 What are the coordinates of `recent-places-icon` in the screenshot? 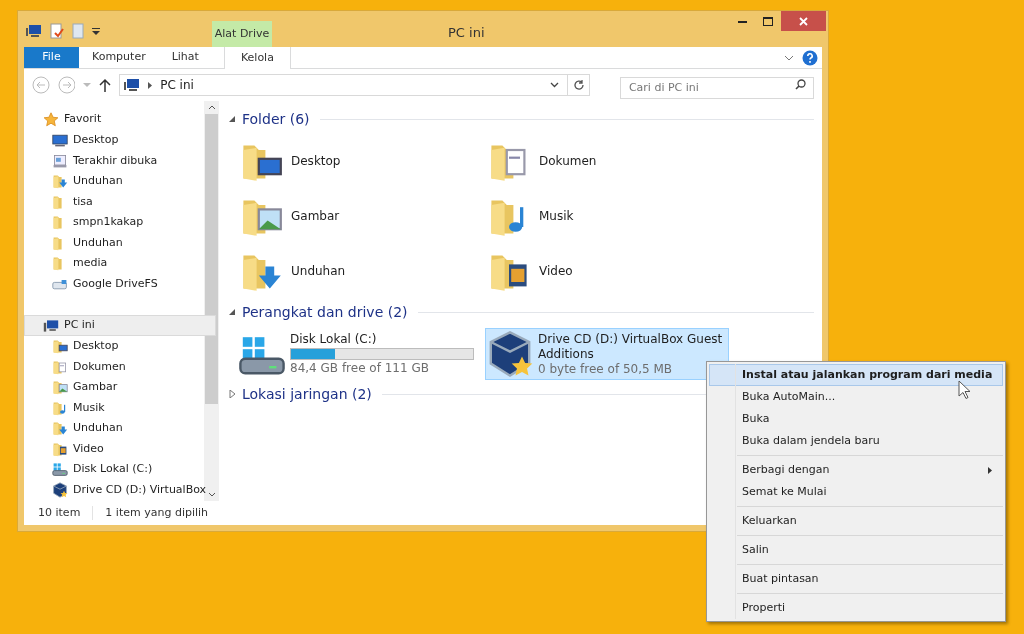 It's located at (60, 160).